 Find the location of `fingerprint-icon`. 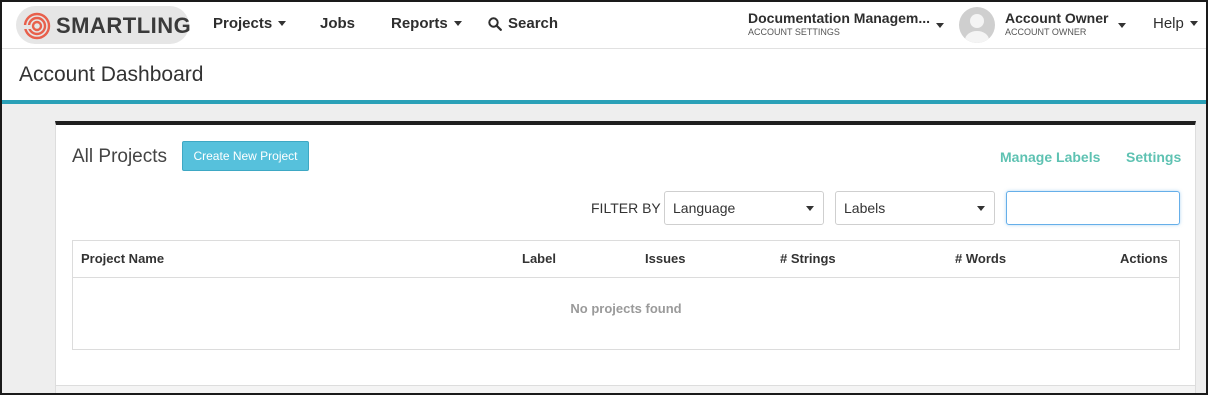

fingerprint-icon is located at coordinates (36, 26).